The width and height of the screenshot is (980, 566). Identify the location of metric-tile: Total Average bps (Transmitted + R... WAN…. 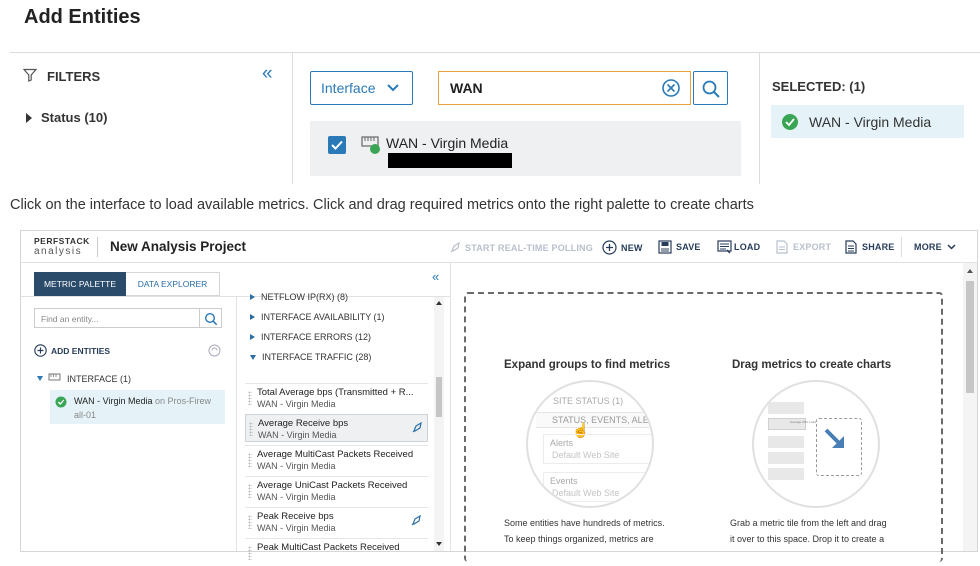
(336, 397).